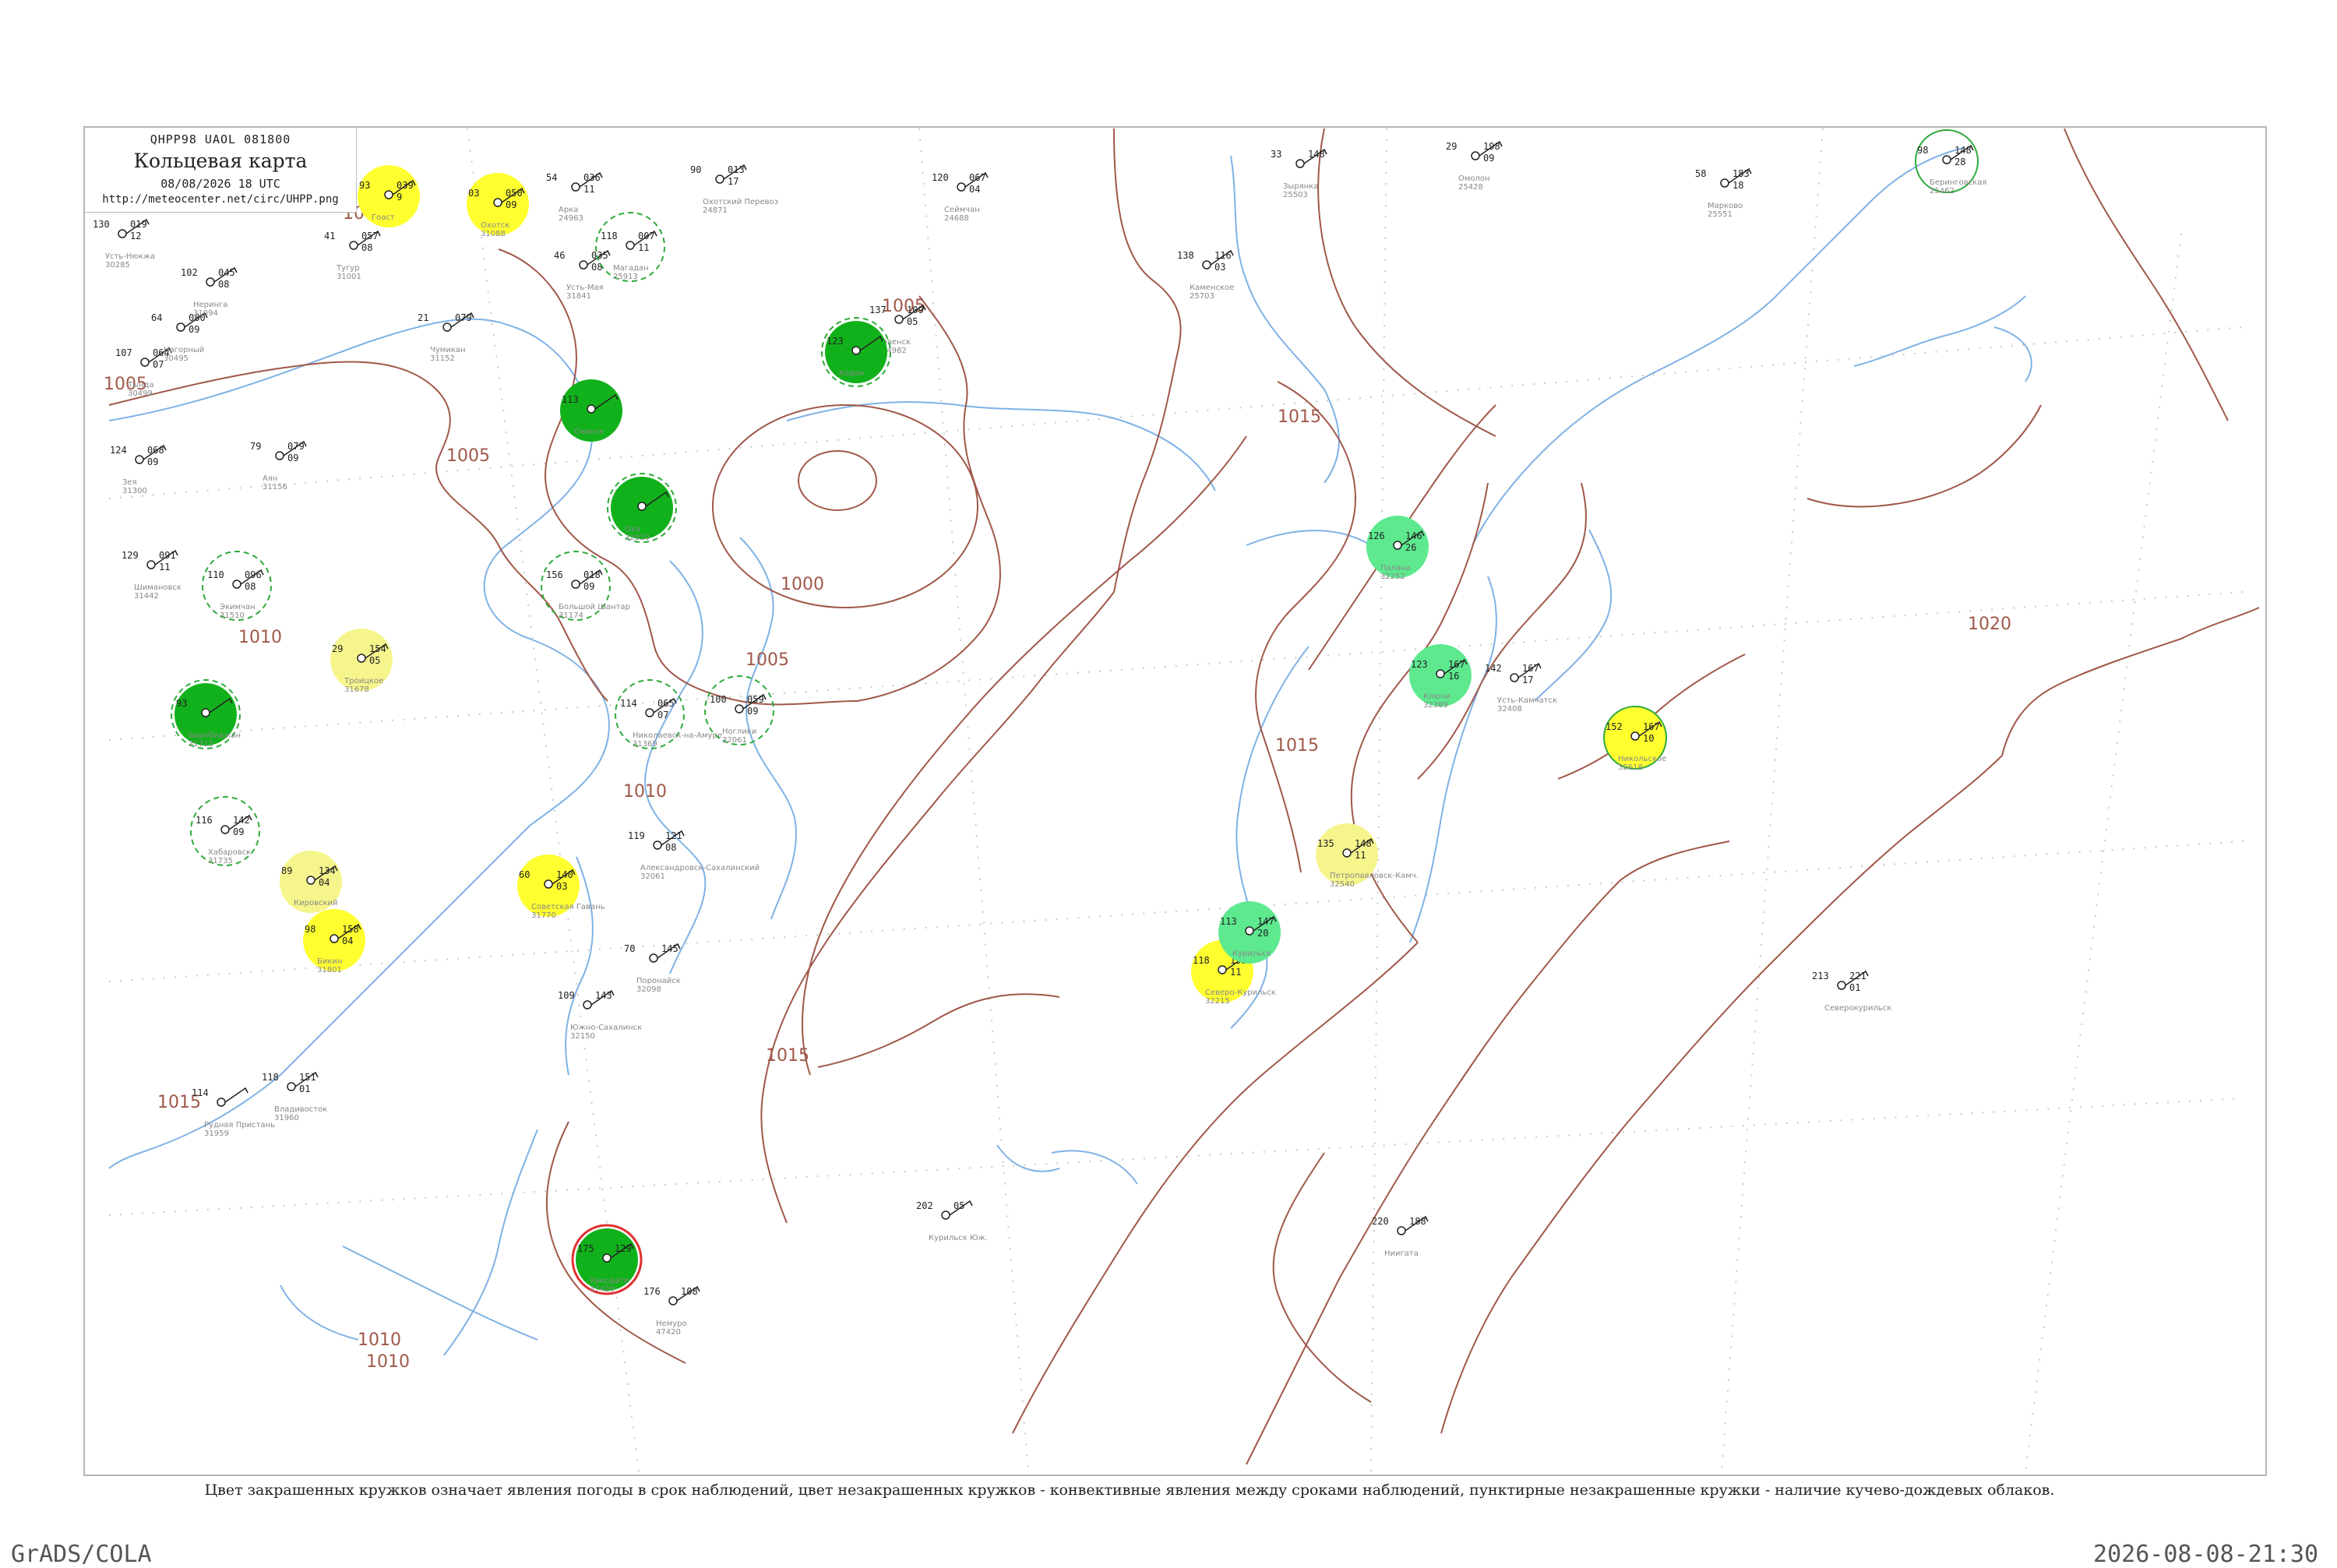  Describe the element at coordinates (374, 661) in the screenshot. I see `station-pressure-tendency: 05` at that location.